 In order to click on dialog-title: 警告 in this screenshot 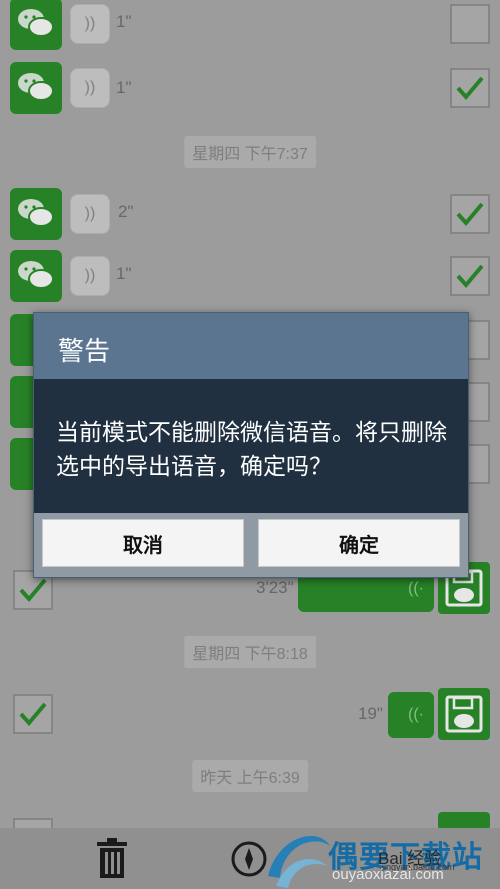, I will do `click(84, 351)`.